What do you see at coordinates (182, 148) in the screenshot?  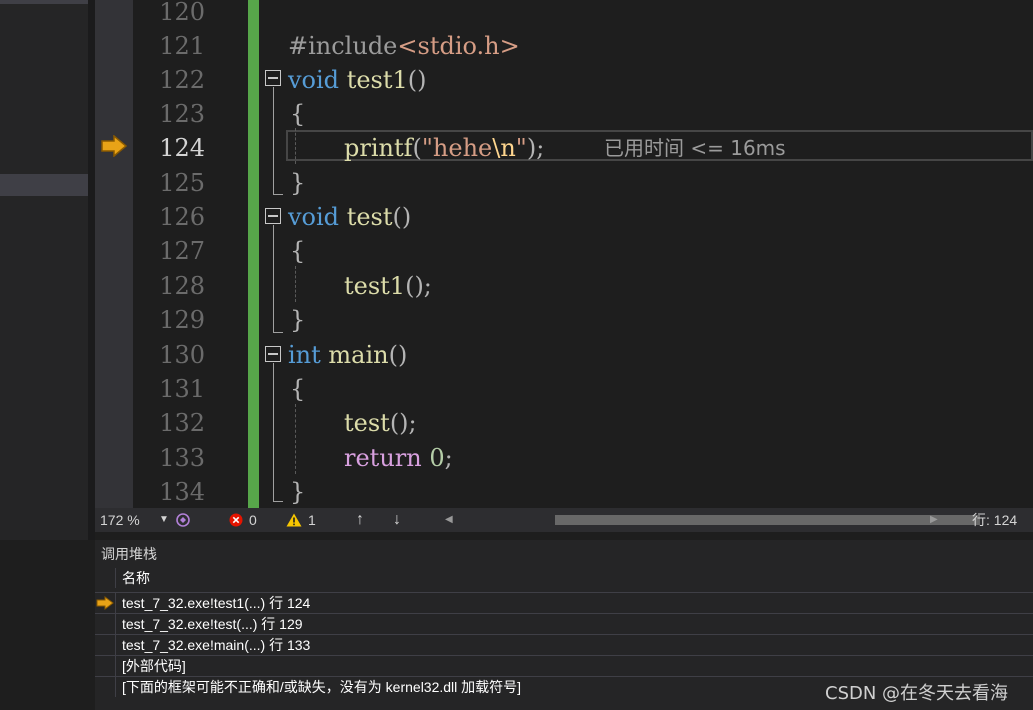 I see `line-number-current: 124` at bounding box center [182, 148].